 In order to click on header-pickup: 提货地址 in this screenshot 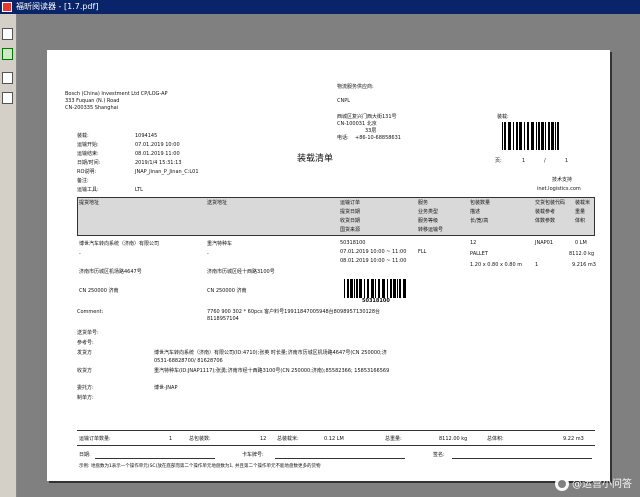, I will do `click(89, 203)`.